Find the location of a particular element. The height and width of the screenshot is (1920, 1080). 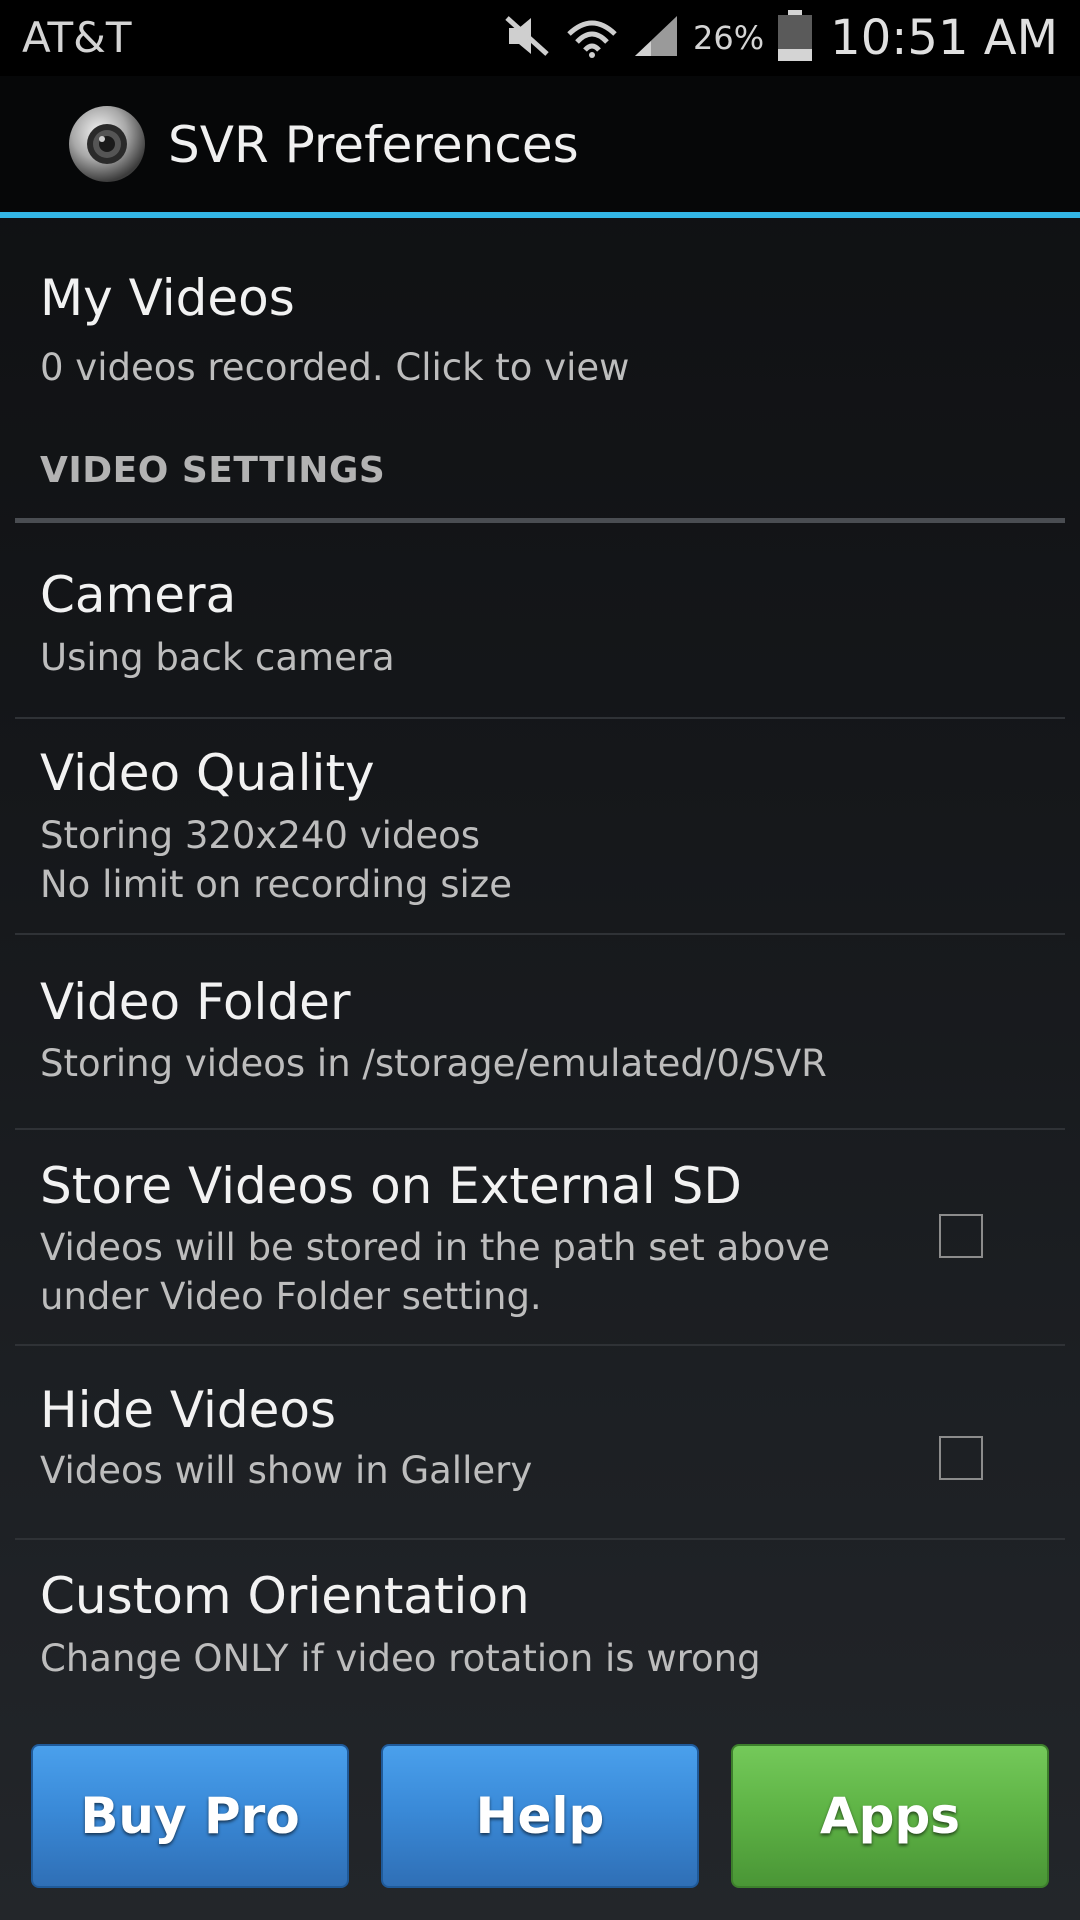

camera-lens-icon is located at coordinates (107, 144).